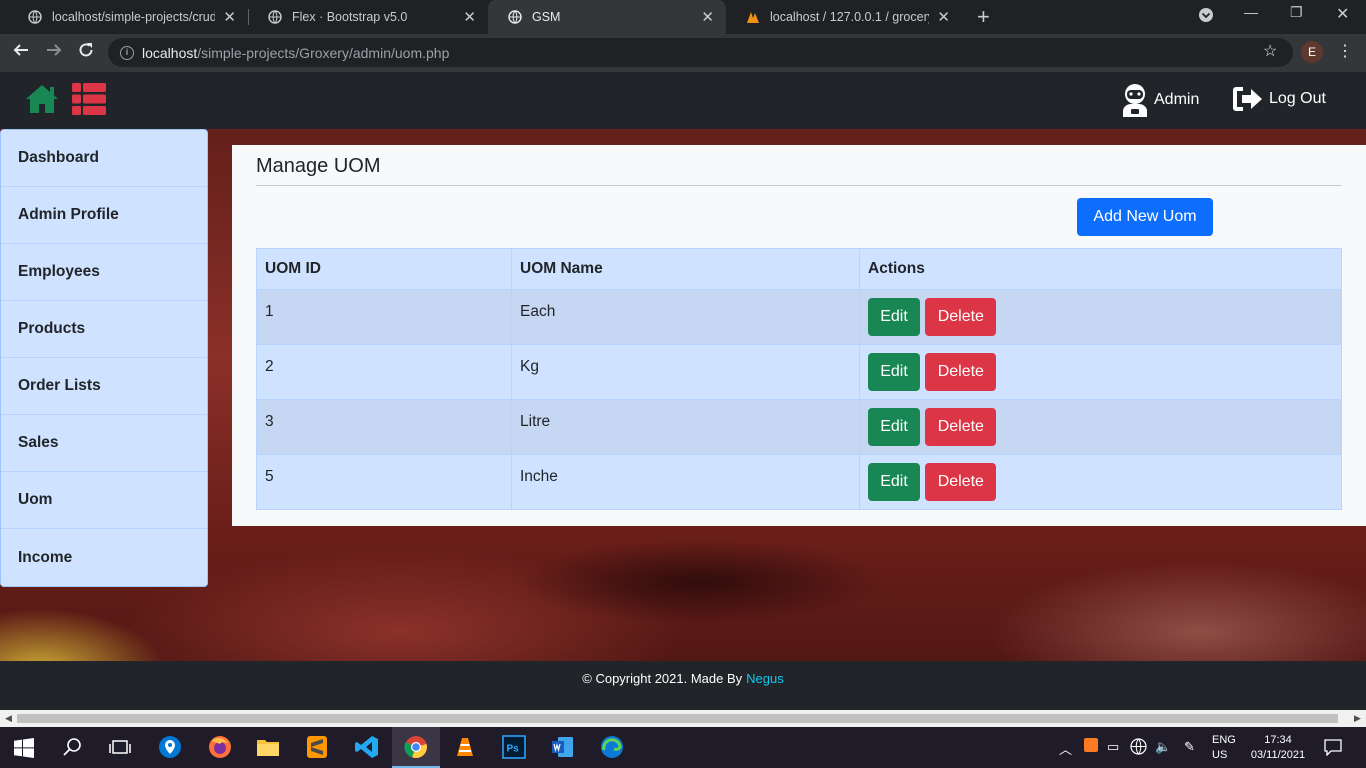 This screenshot has width=1366, height=768. Describe the element at coordinates (983, 17) in the screenshot. I see `new-tab-icon: +` at that location.